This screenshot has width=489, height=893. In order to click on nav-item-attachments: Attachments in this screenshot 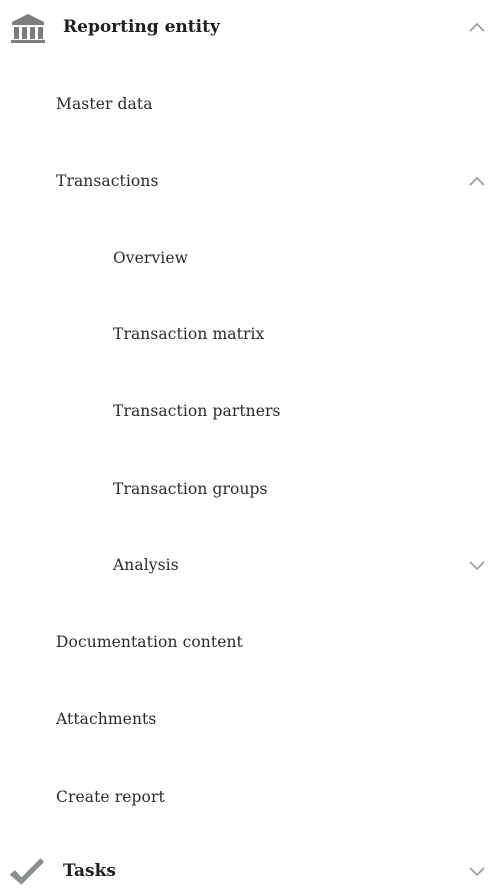, I will do `click(244, 719)`.